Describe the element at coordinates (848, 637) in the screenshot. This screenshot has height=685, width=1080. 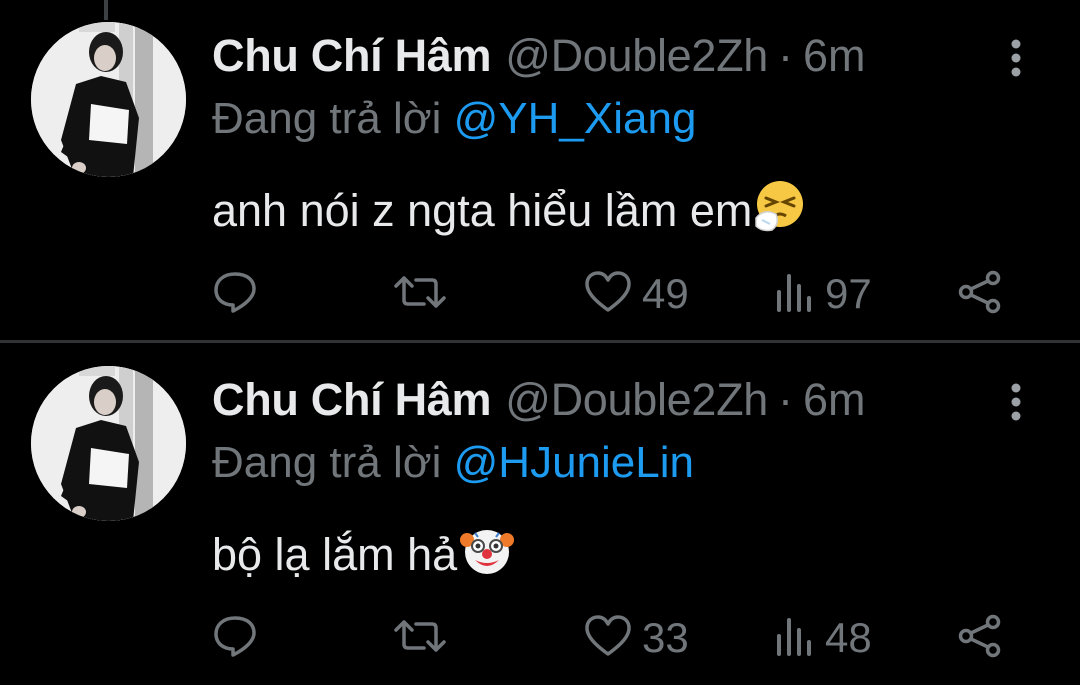
I see `view-count: 48` at that location.